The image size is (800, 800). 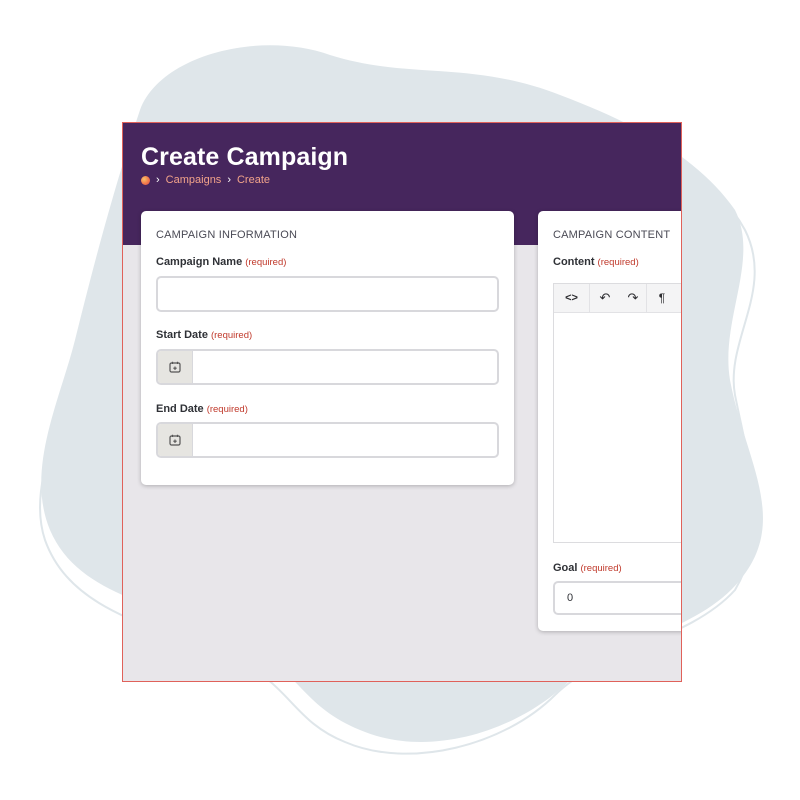 I want to click on content-editor: <> ↶ ↷ ¶, so click(x=617, y=413).